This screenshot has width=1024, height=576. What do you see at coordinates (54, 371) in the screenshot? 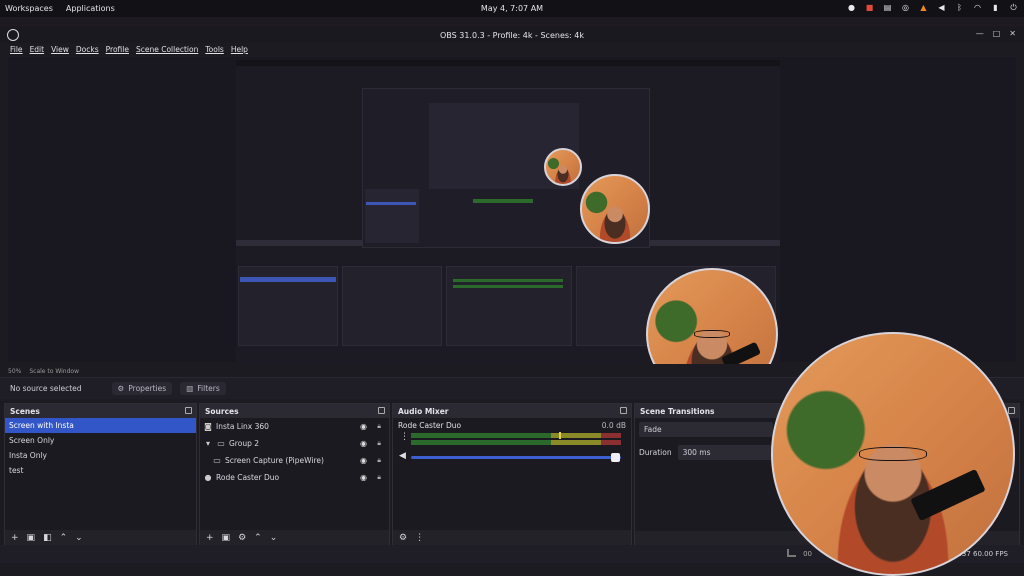
I see `scale-mode-select: Scale to Window` at bounding box center [54, 371].